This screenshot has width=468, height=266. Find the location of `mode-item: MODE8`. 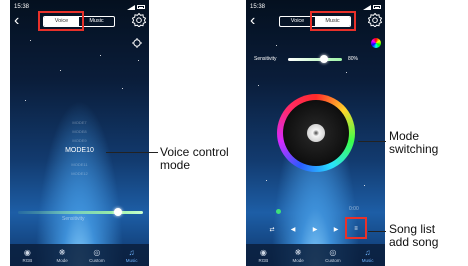

mode-item: MODE8 is located at coordinates (79, 131).